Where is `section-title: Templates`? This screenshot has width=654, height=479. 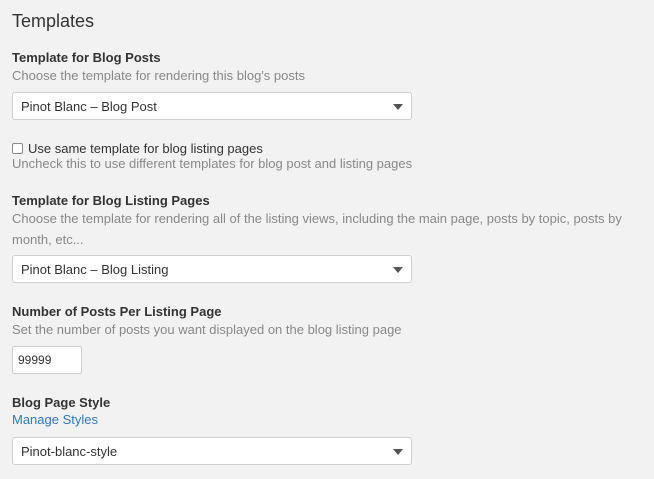
section-title: Templates is located at coordinates (53, 21).